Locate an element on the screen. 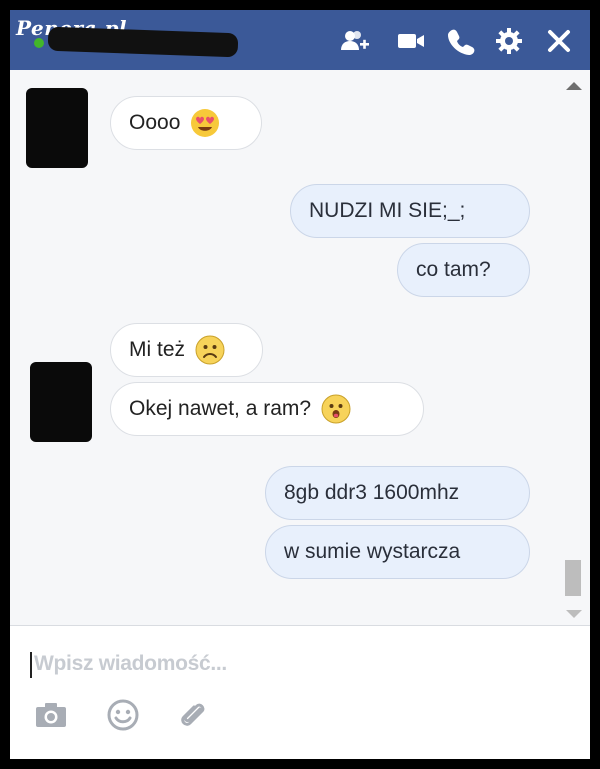  attachment-icon is located at coordinates (193, 715).